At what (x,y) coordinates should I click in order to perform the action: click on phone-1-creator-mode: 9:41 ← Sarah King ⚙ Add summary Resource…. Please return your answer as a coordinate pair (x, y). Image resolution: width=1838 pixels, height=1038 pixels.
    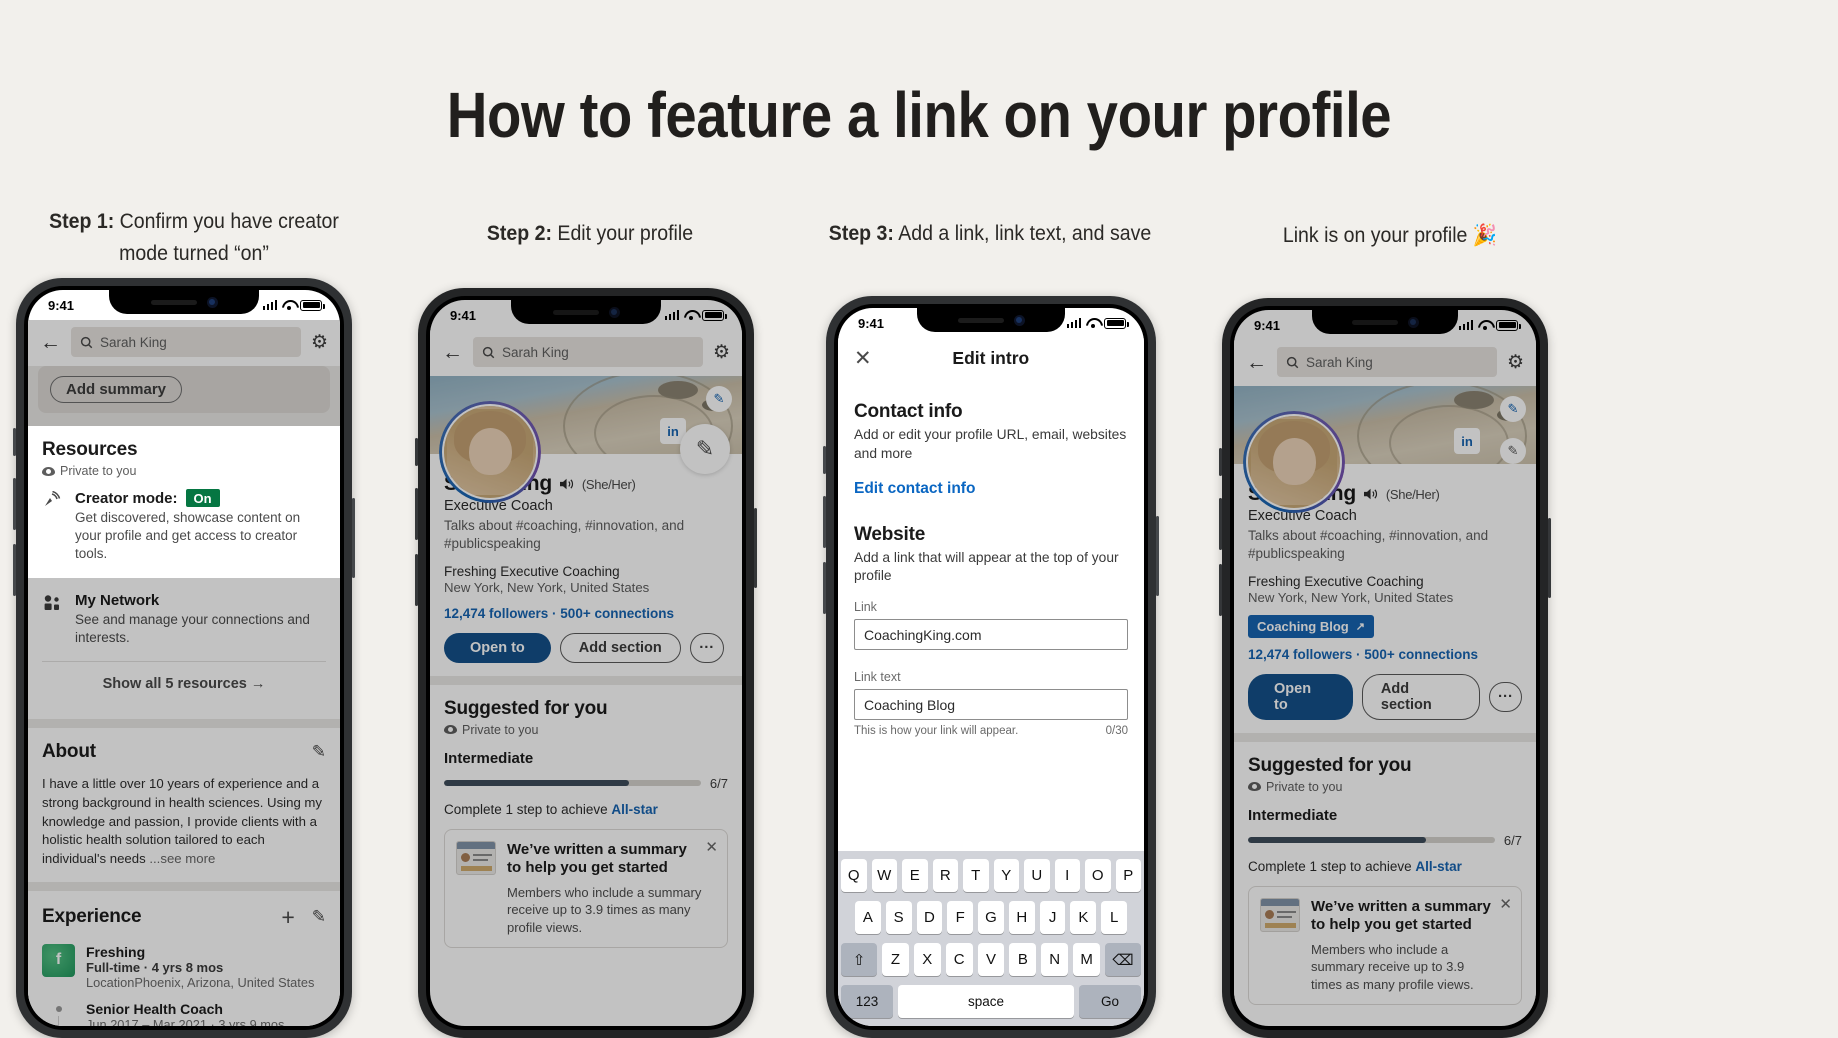
    Looking at the image, I should click on (184, 658).